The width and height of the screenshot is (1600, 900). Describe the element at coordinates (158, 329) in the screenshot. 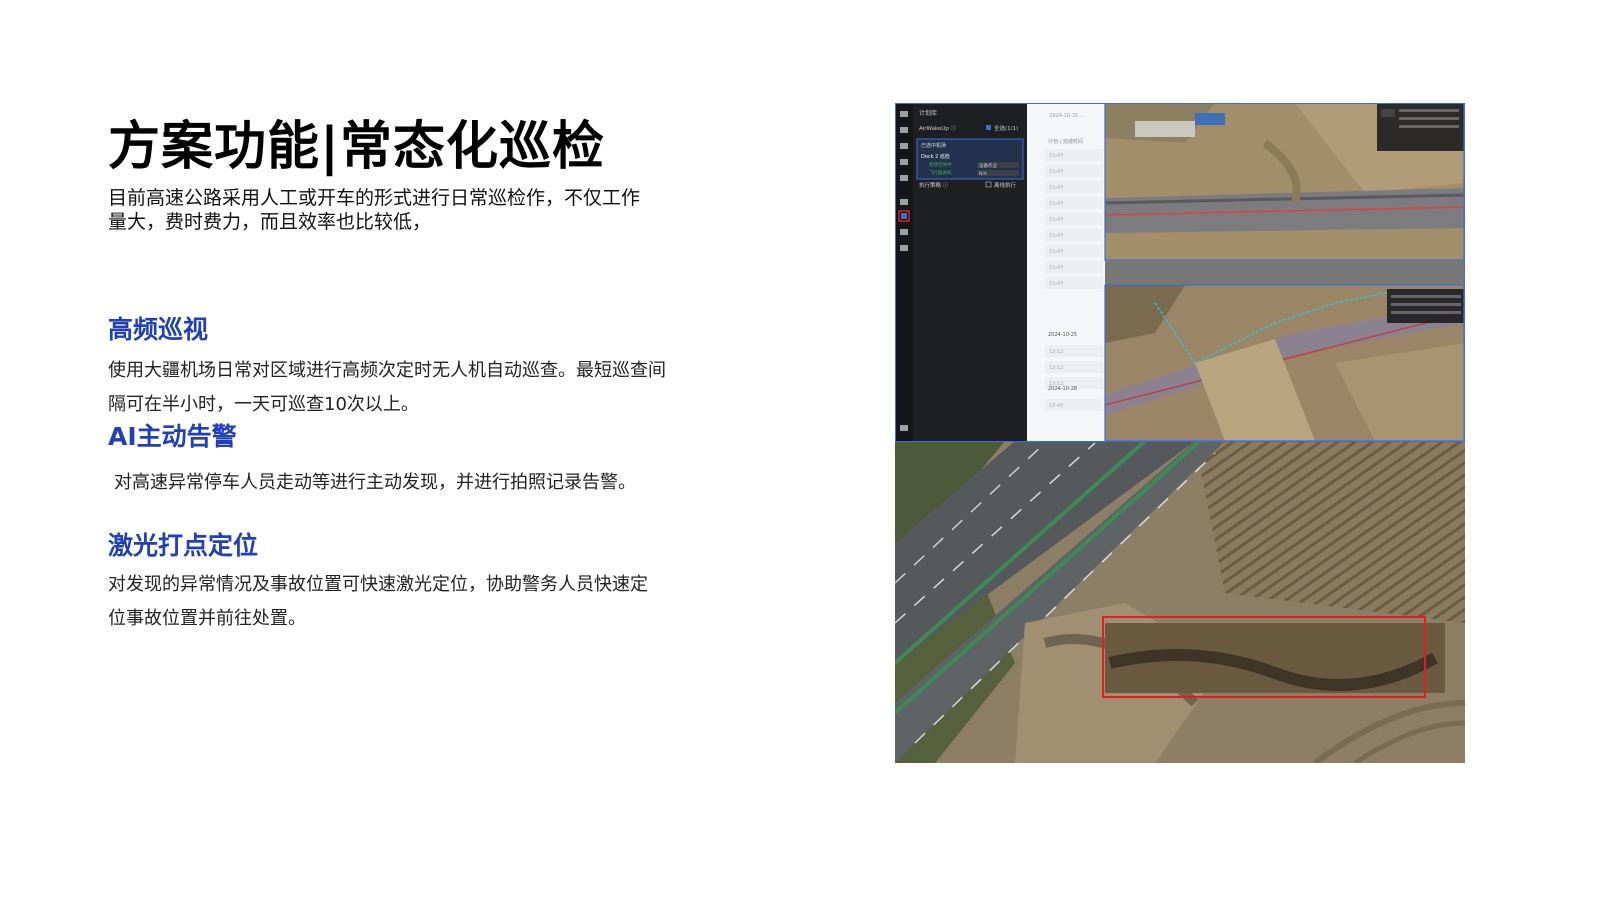

I see `section-heading-patrol: 高频巡视` at that location.